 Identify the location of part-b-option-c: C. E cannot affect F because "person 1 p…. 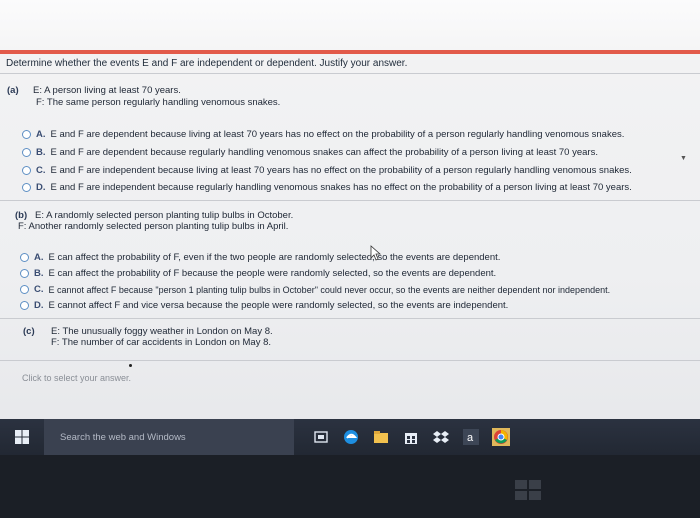
(315, 289).